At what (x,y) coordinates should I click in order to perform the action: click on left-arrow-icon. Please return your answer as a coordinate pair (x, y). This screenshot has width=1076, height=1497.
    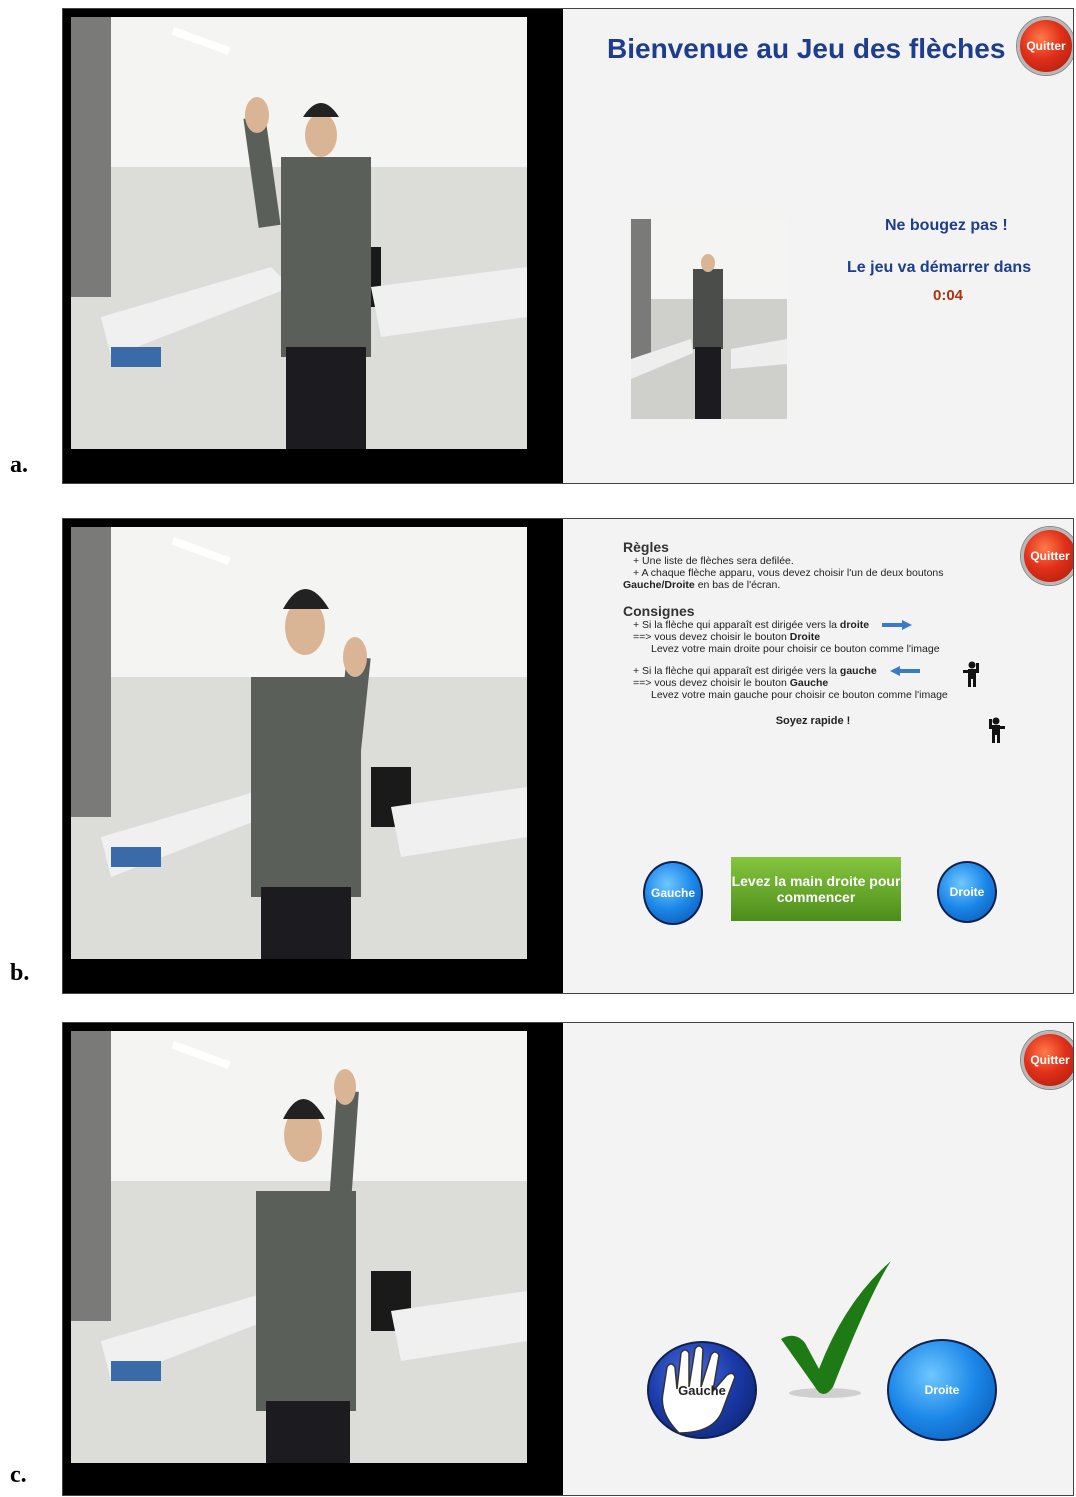
    Looking at the image, I should click on (904, 671).